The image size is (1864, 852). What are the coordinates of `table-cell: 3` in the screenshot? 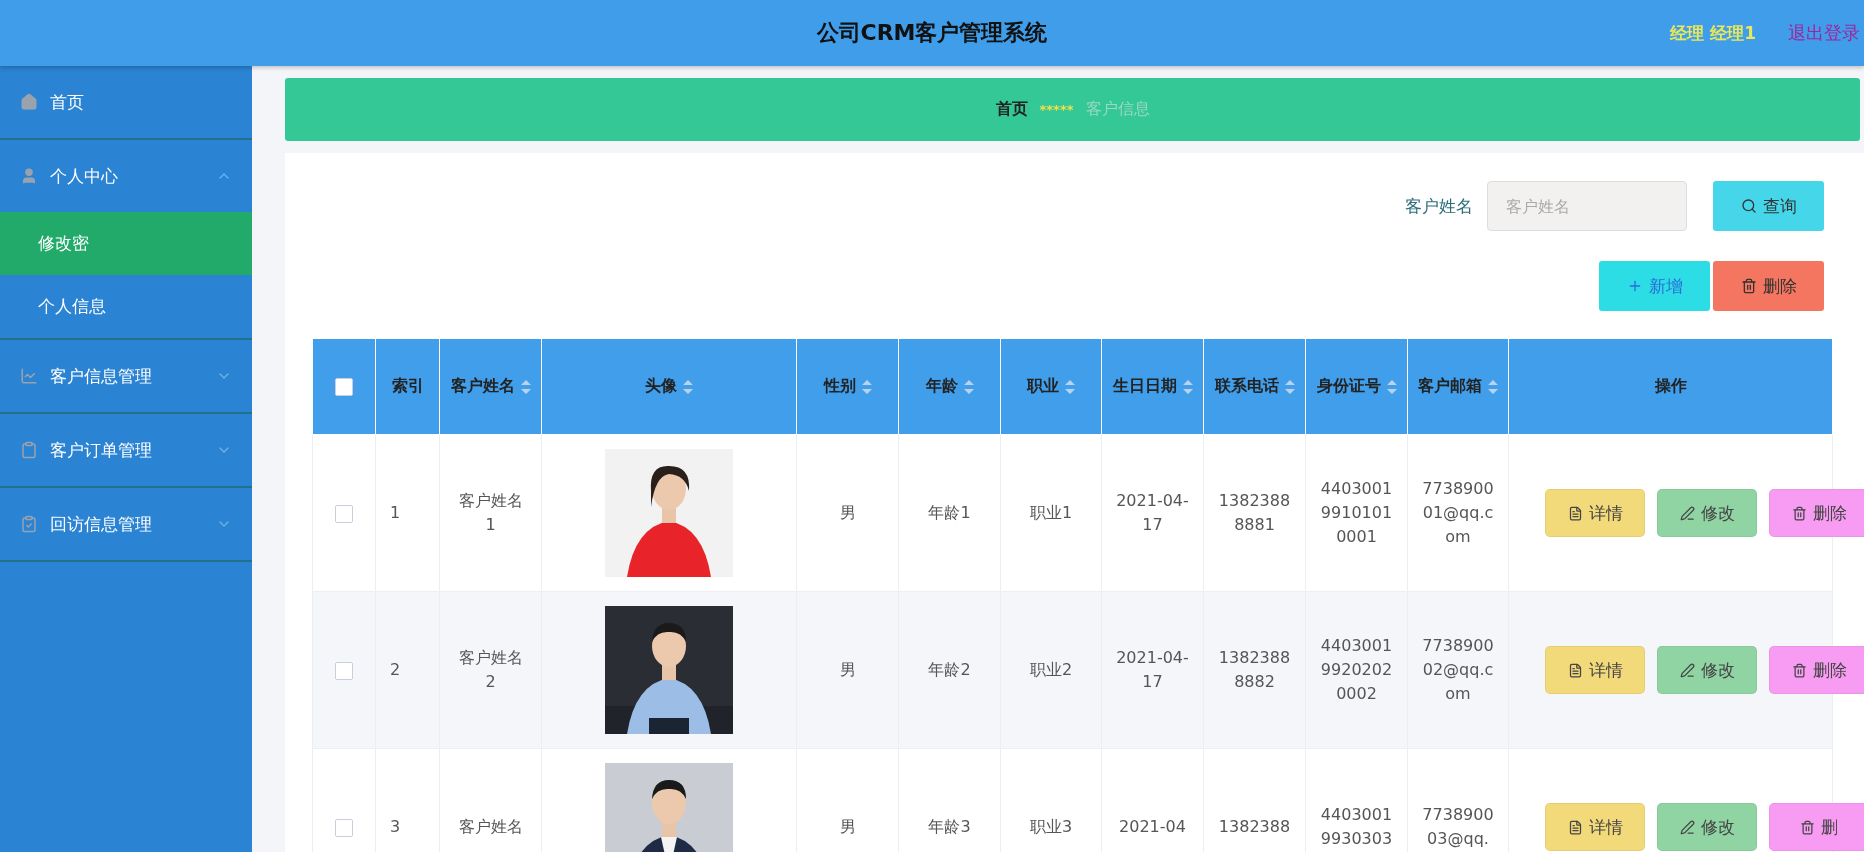 It's located at (395, 826).